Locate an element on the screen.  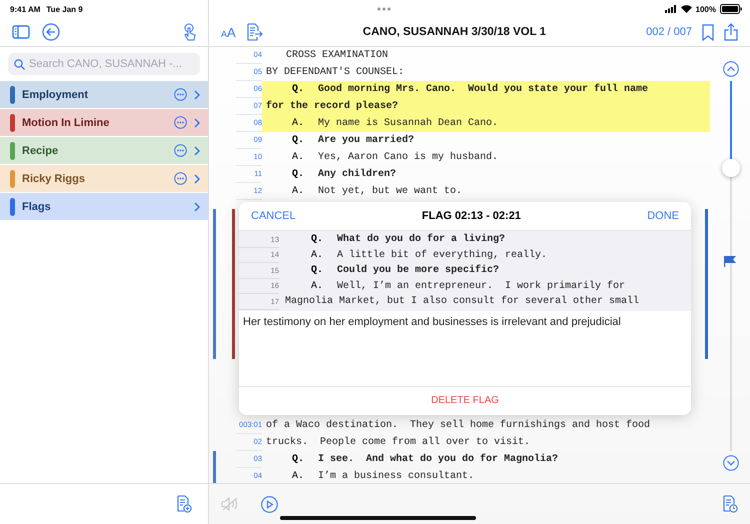
transcript-text: Yes, Aaron Cano is my husband. is located at coordinates (408, 157).